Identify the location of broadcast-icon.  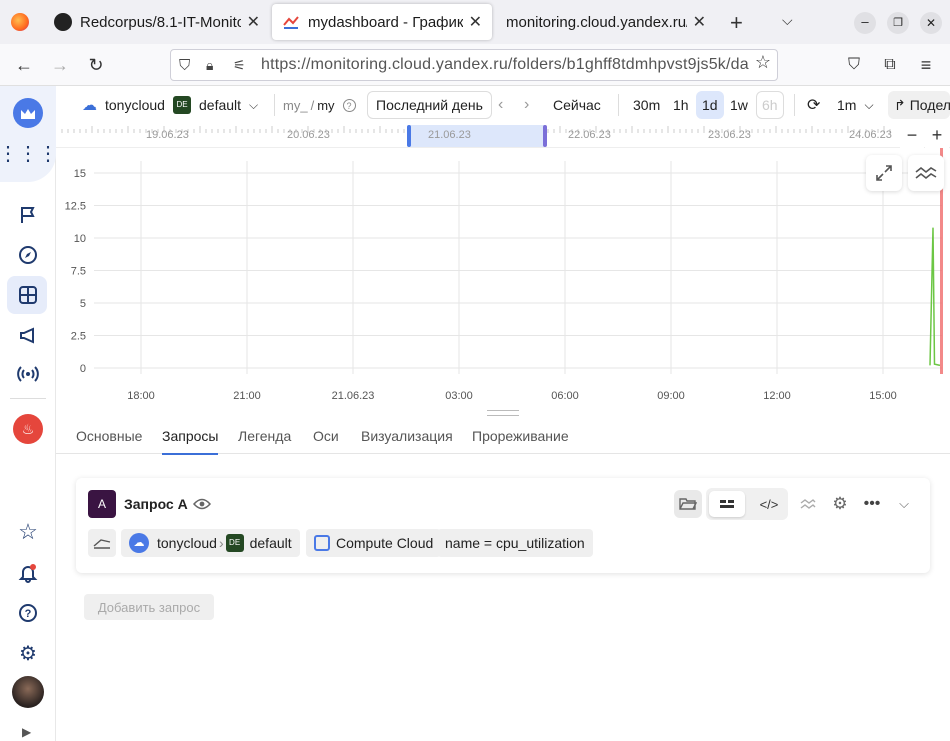
(28, 374).